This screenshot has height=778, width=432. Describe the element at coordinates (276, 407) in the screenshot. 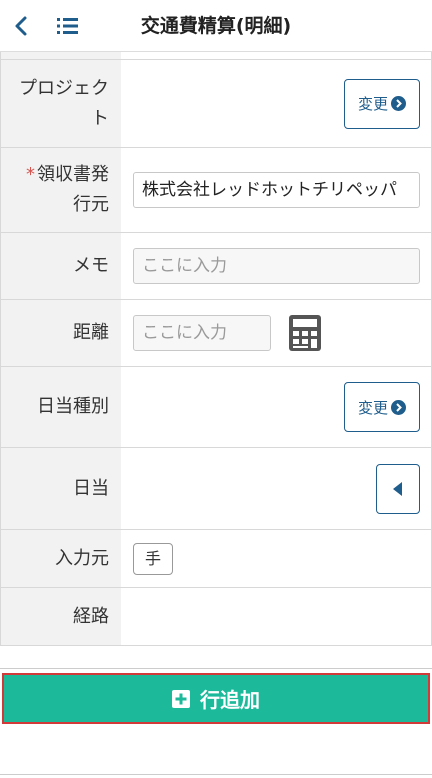

I see `allowance-type-value: 変更` at that location.